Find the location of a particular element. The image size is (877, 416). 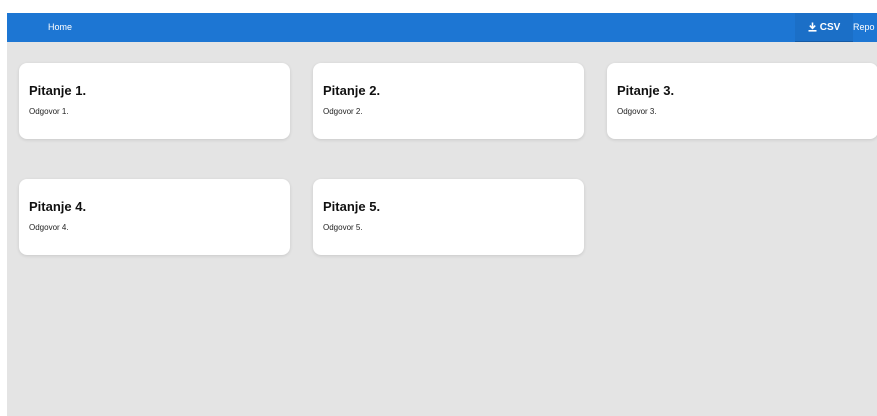

answer-text: Odgovor 5. is located at coordinates (343, 227).